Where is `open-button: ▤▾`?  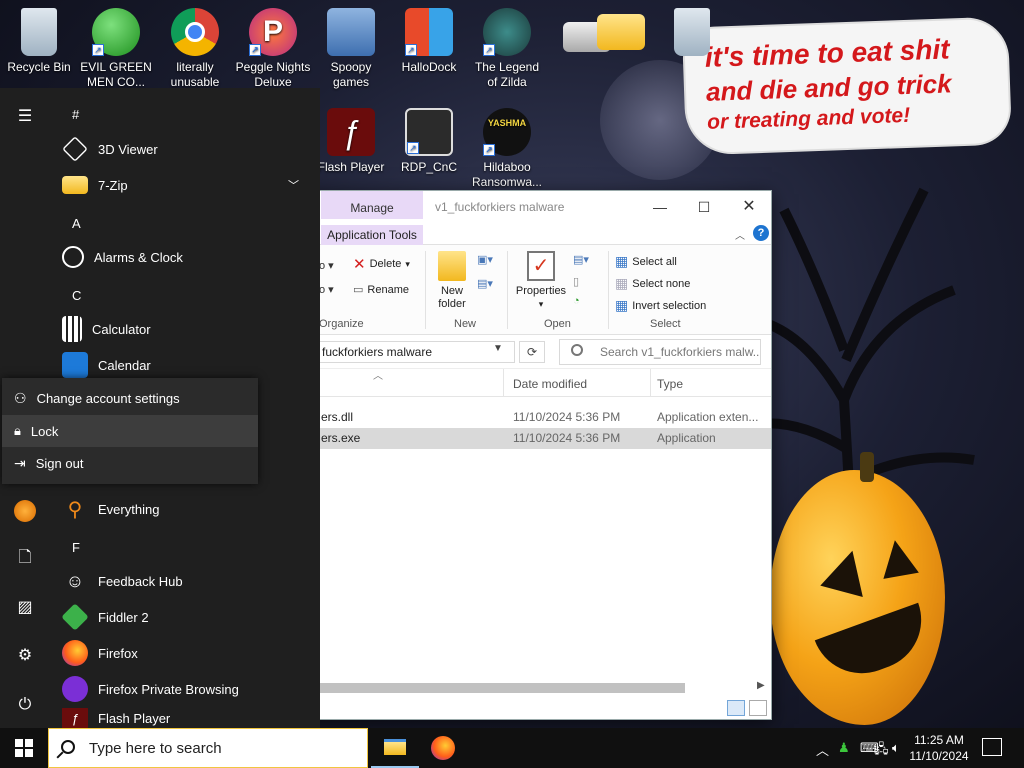
open-button: ▤▾ is located at coordinates (581, 259).